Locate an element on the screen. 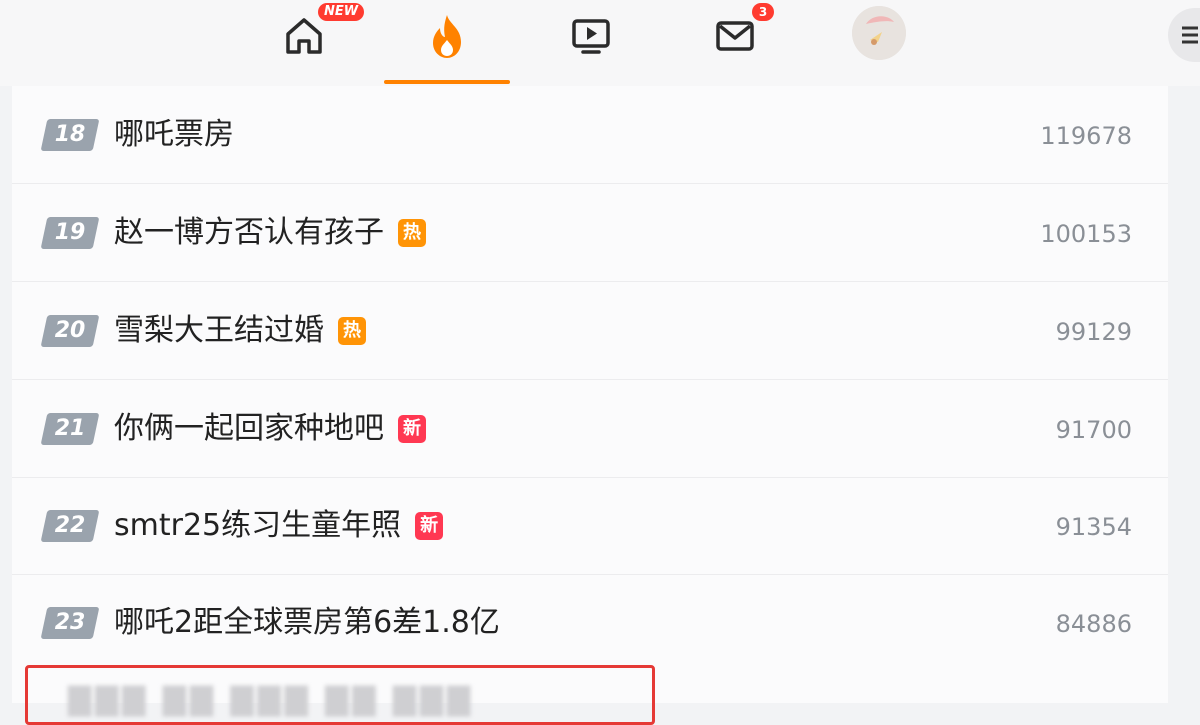 This screenshot has width=1200, height=725. list-item: 18 哪吒票房 119678 is located at coordinates (590, 135).